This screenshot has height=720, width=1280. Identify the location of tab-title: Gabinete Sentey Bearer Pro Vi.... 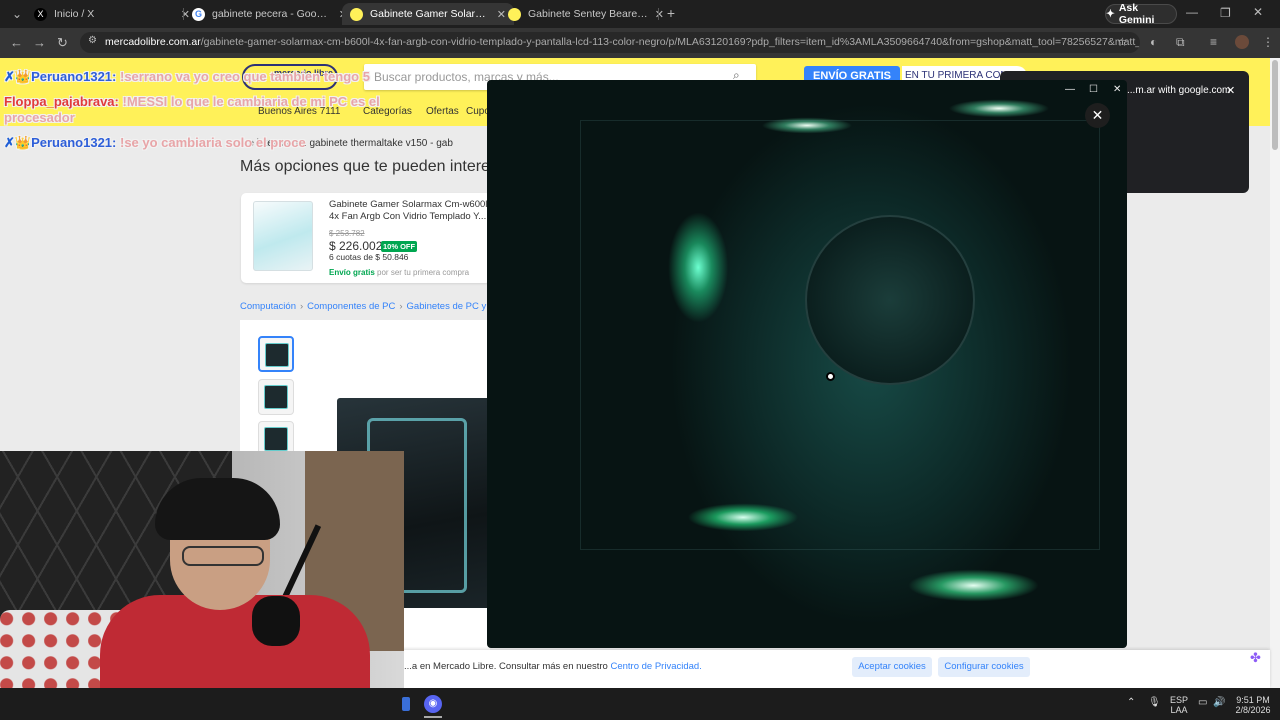
(588, 14).